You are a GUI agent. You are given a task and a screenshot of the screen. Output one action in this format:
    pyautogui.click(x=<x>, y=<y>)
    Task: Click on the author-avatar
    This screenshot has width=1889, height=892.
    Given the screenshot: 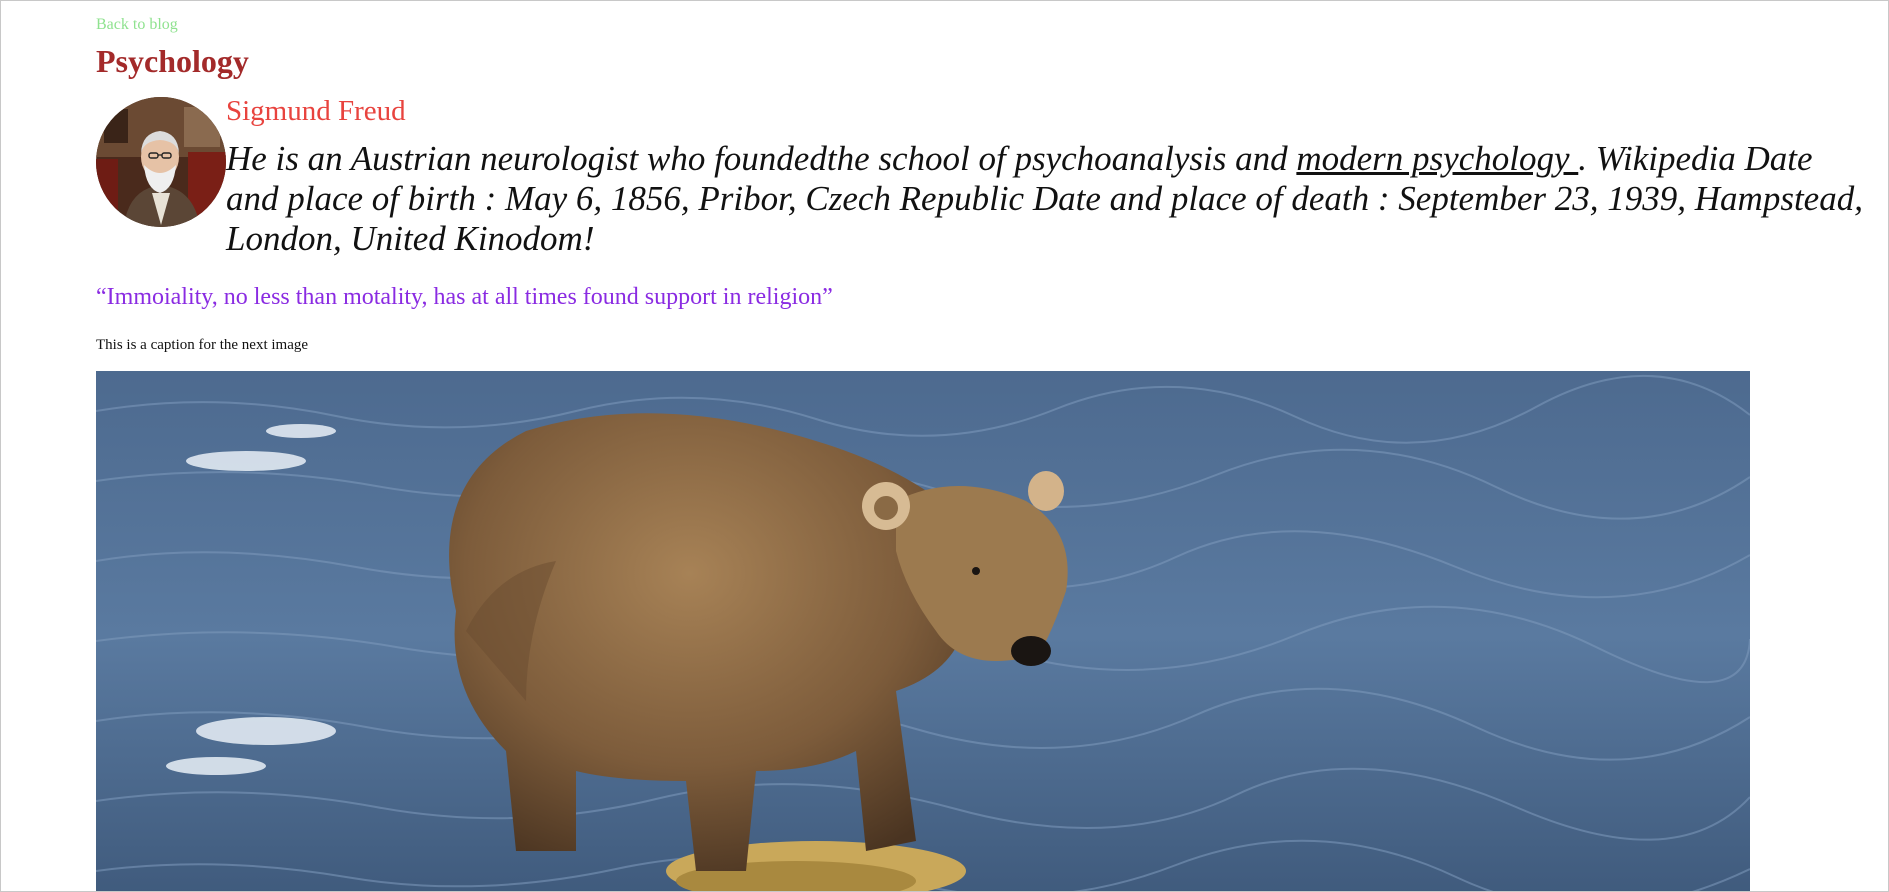 What is the action you would take?
    pyautogui.click(x=161, y=162)
    